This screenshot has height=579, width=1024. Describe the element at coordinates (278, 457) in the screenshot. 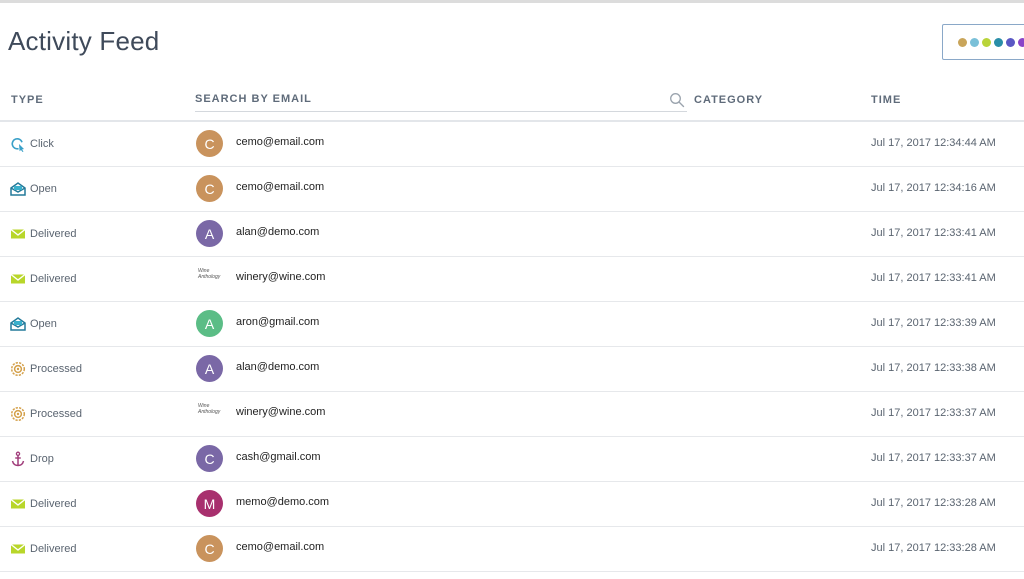

I see `email-address: cash@gmail.com` at that location.